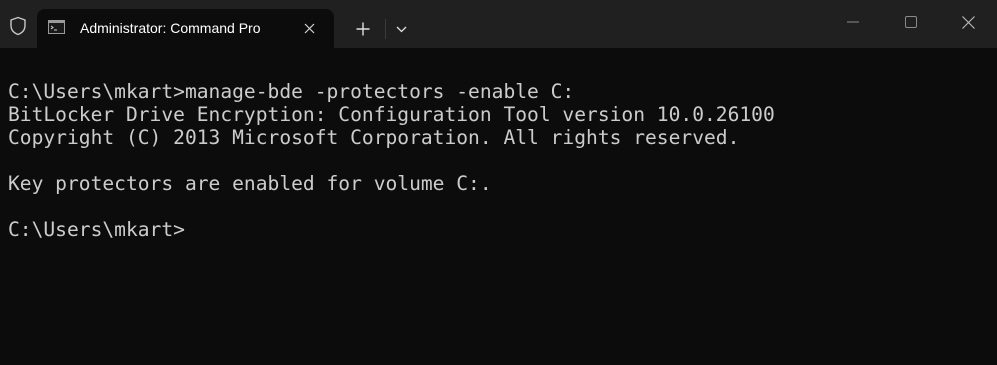  I want to click on tab-separator, so click(385, 29).